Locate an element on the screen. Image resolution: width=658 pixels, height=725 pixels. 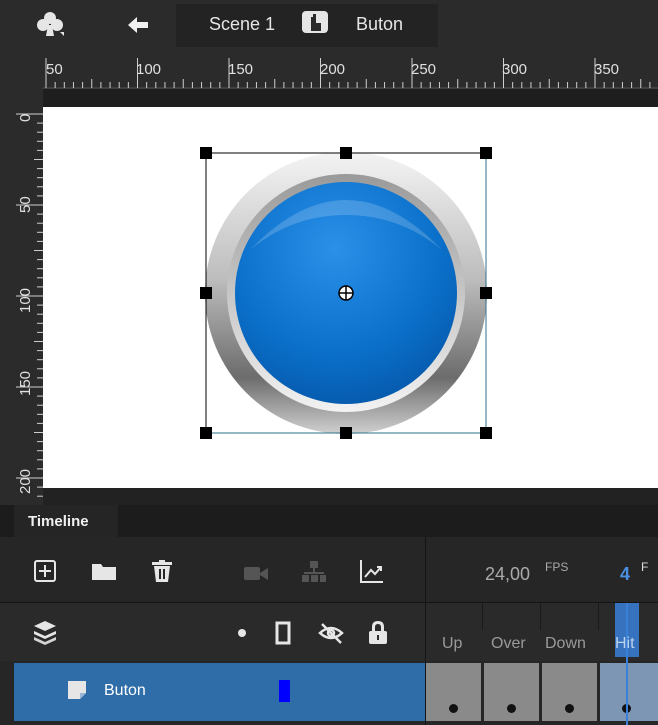
folder-icon is located at coordinates (104, 572).